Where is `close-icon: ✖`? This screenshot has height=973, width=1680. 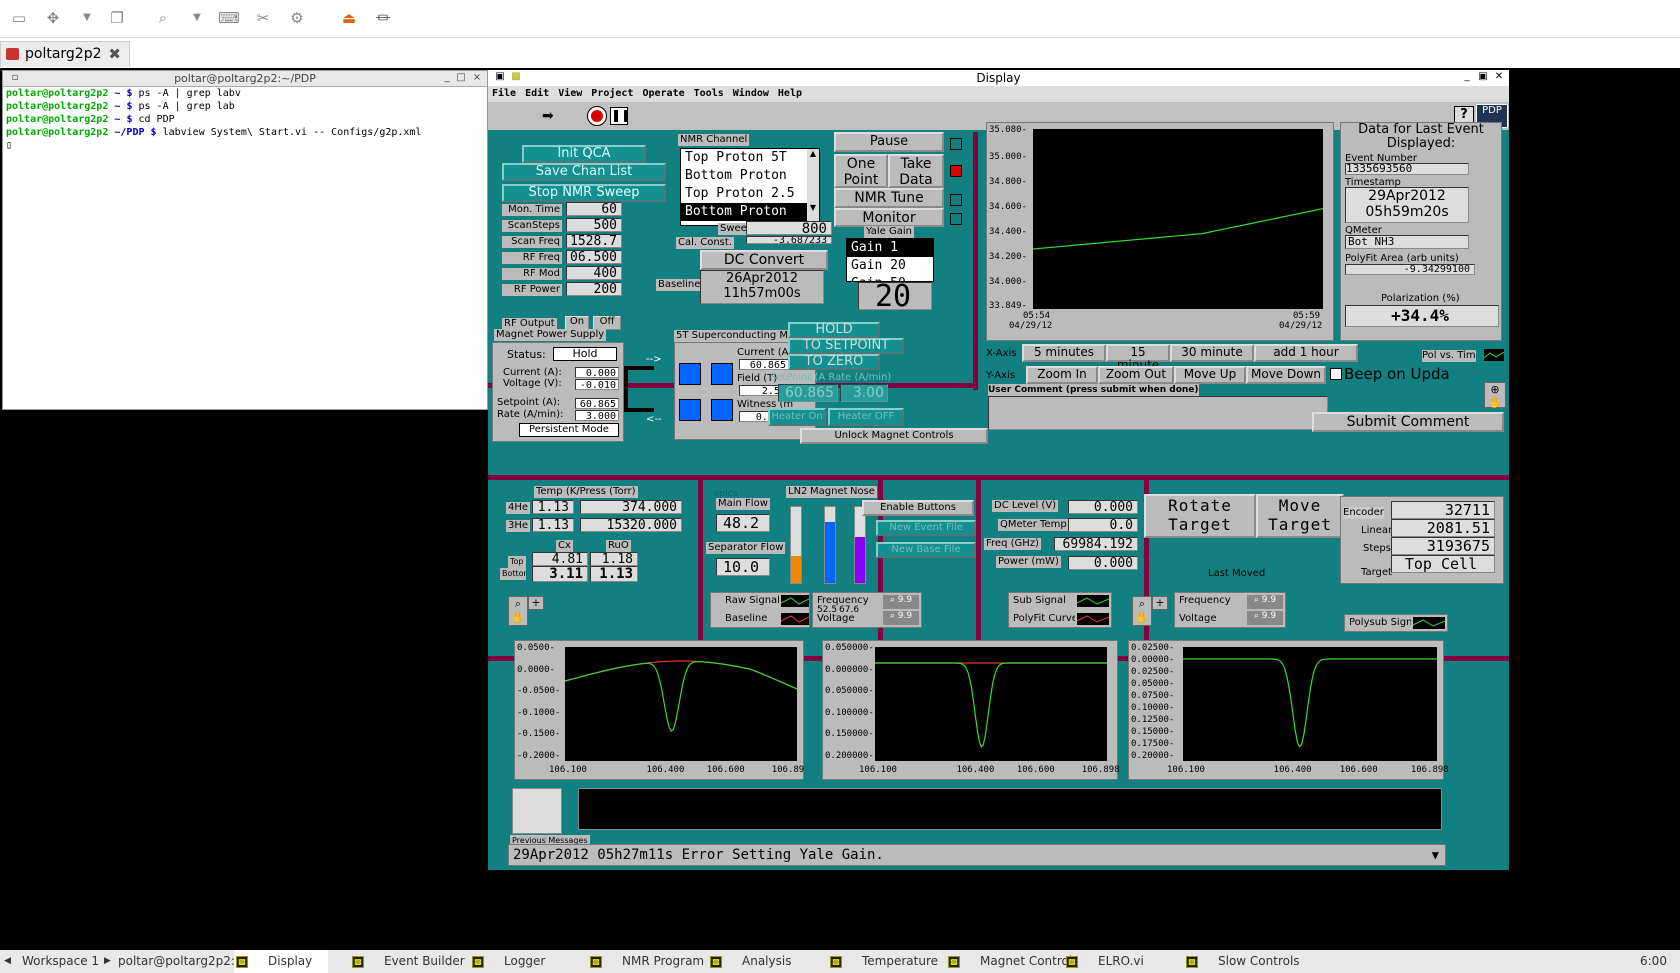
close-icon: ✖ is located at coordinates (114, 54).